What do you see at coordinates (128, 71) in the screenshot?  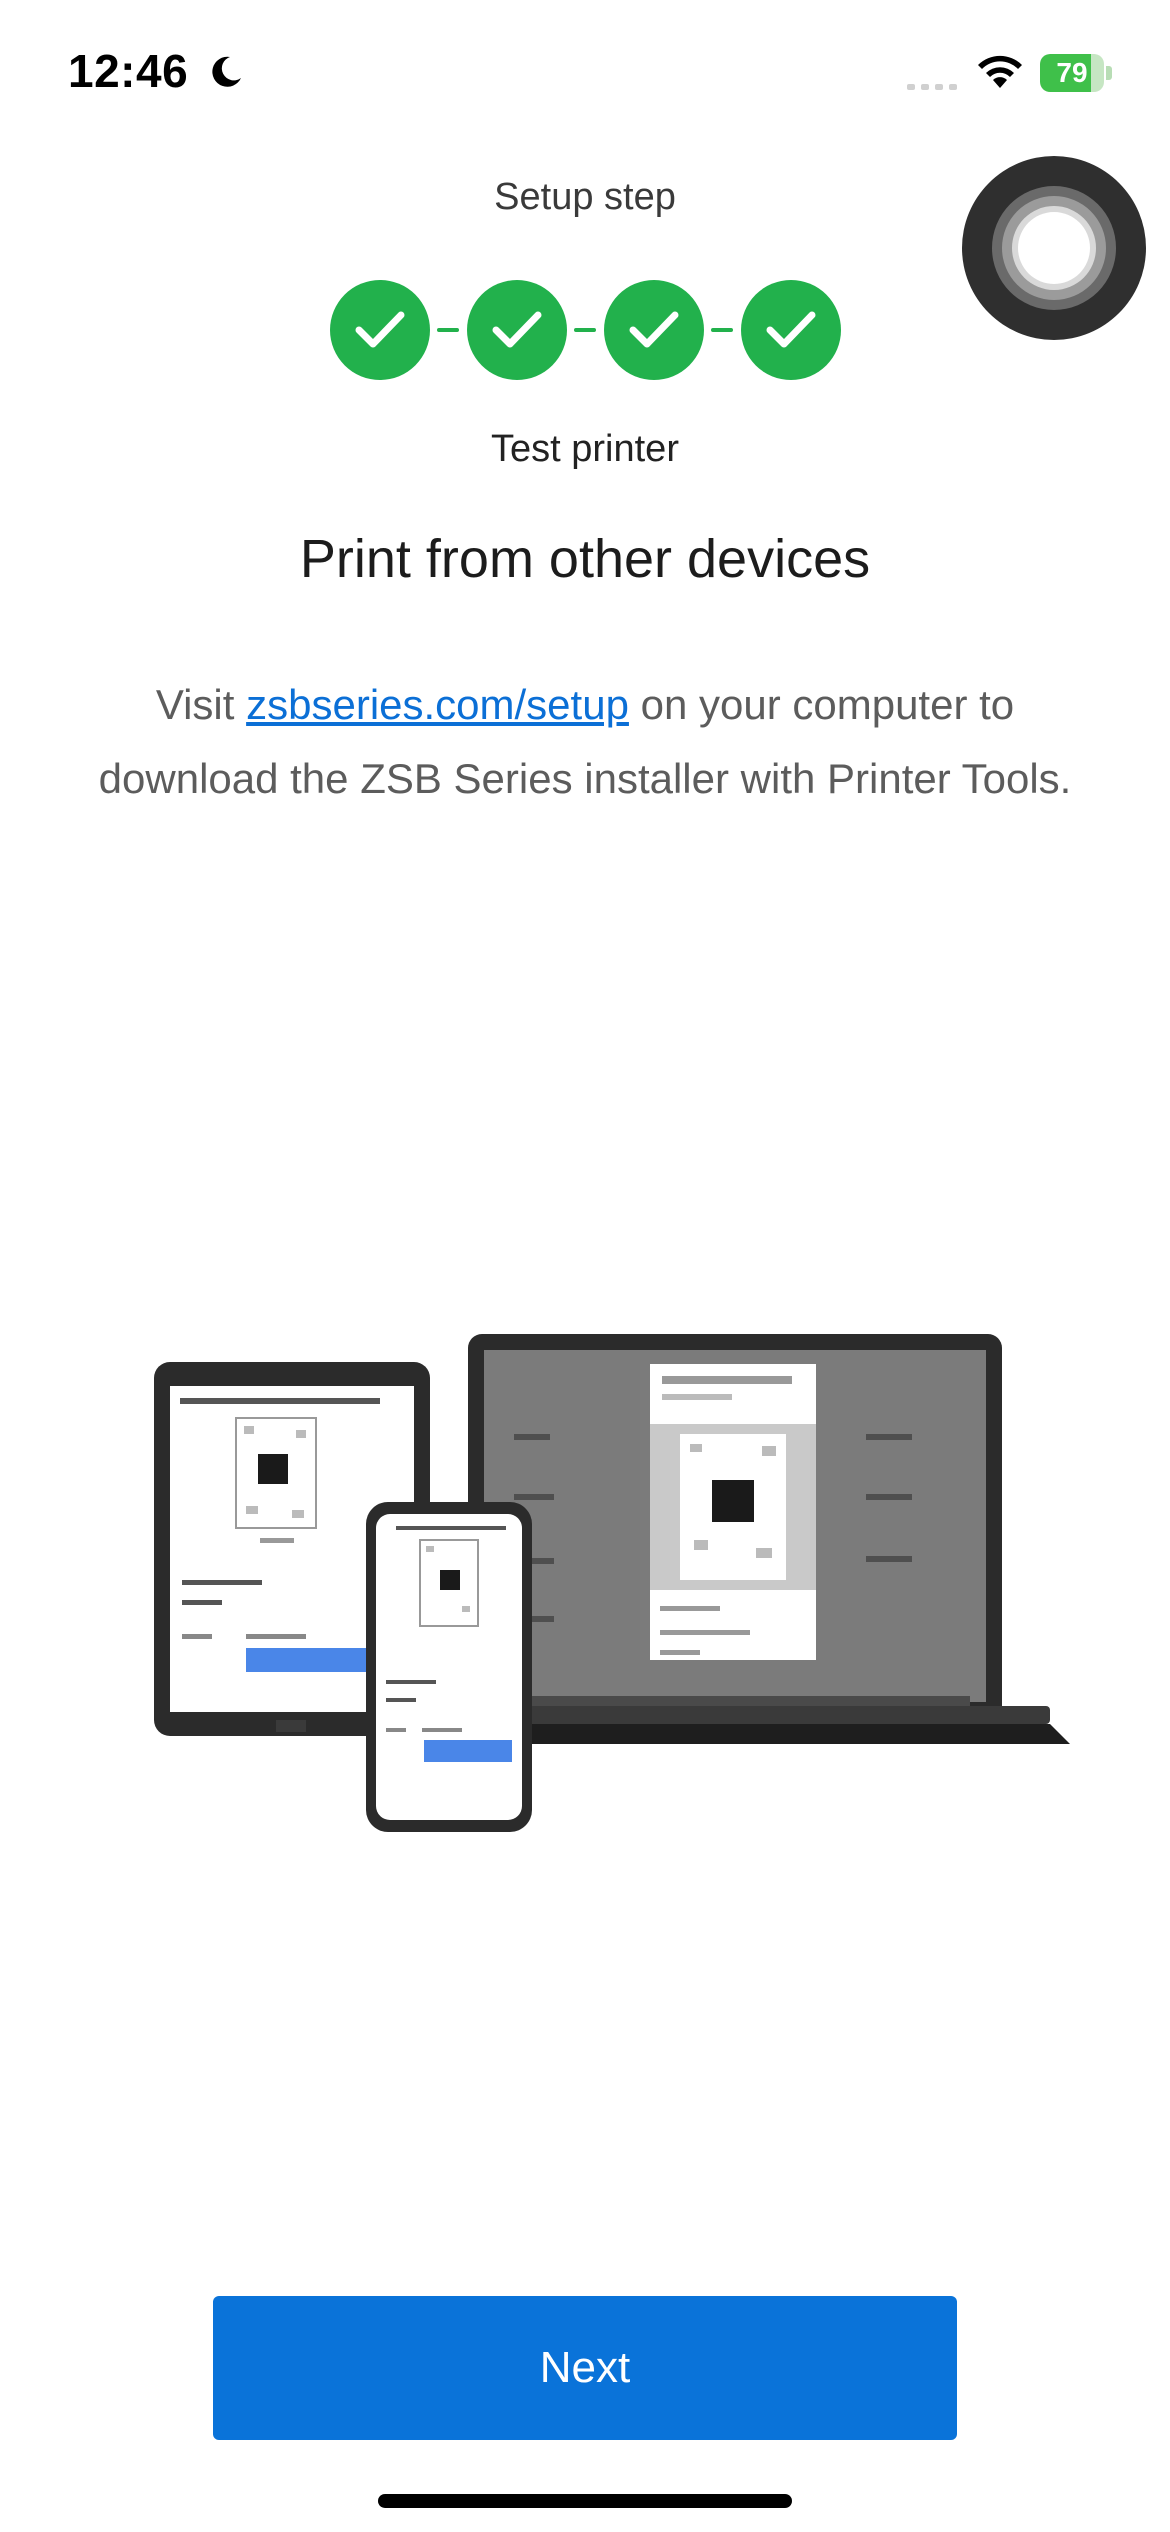 I see `status-time: 12:46` at bounding box center [128, 71].